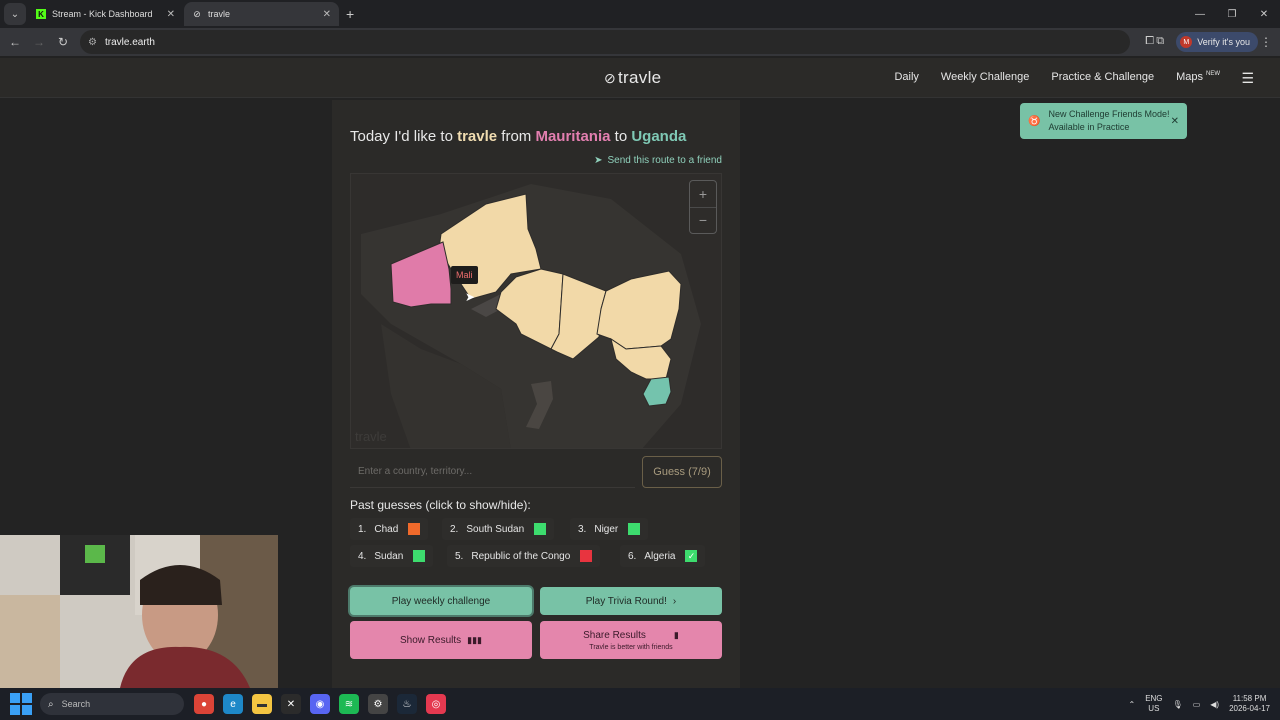  What do you see at coordinates (15, 14) in the screenshot?
I see `tab-search-button: ⌄` at bounding box center [15, 14].